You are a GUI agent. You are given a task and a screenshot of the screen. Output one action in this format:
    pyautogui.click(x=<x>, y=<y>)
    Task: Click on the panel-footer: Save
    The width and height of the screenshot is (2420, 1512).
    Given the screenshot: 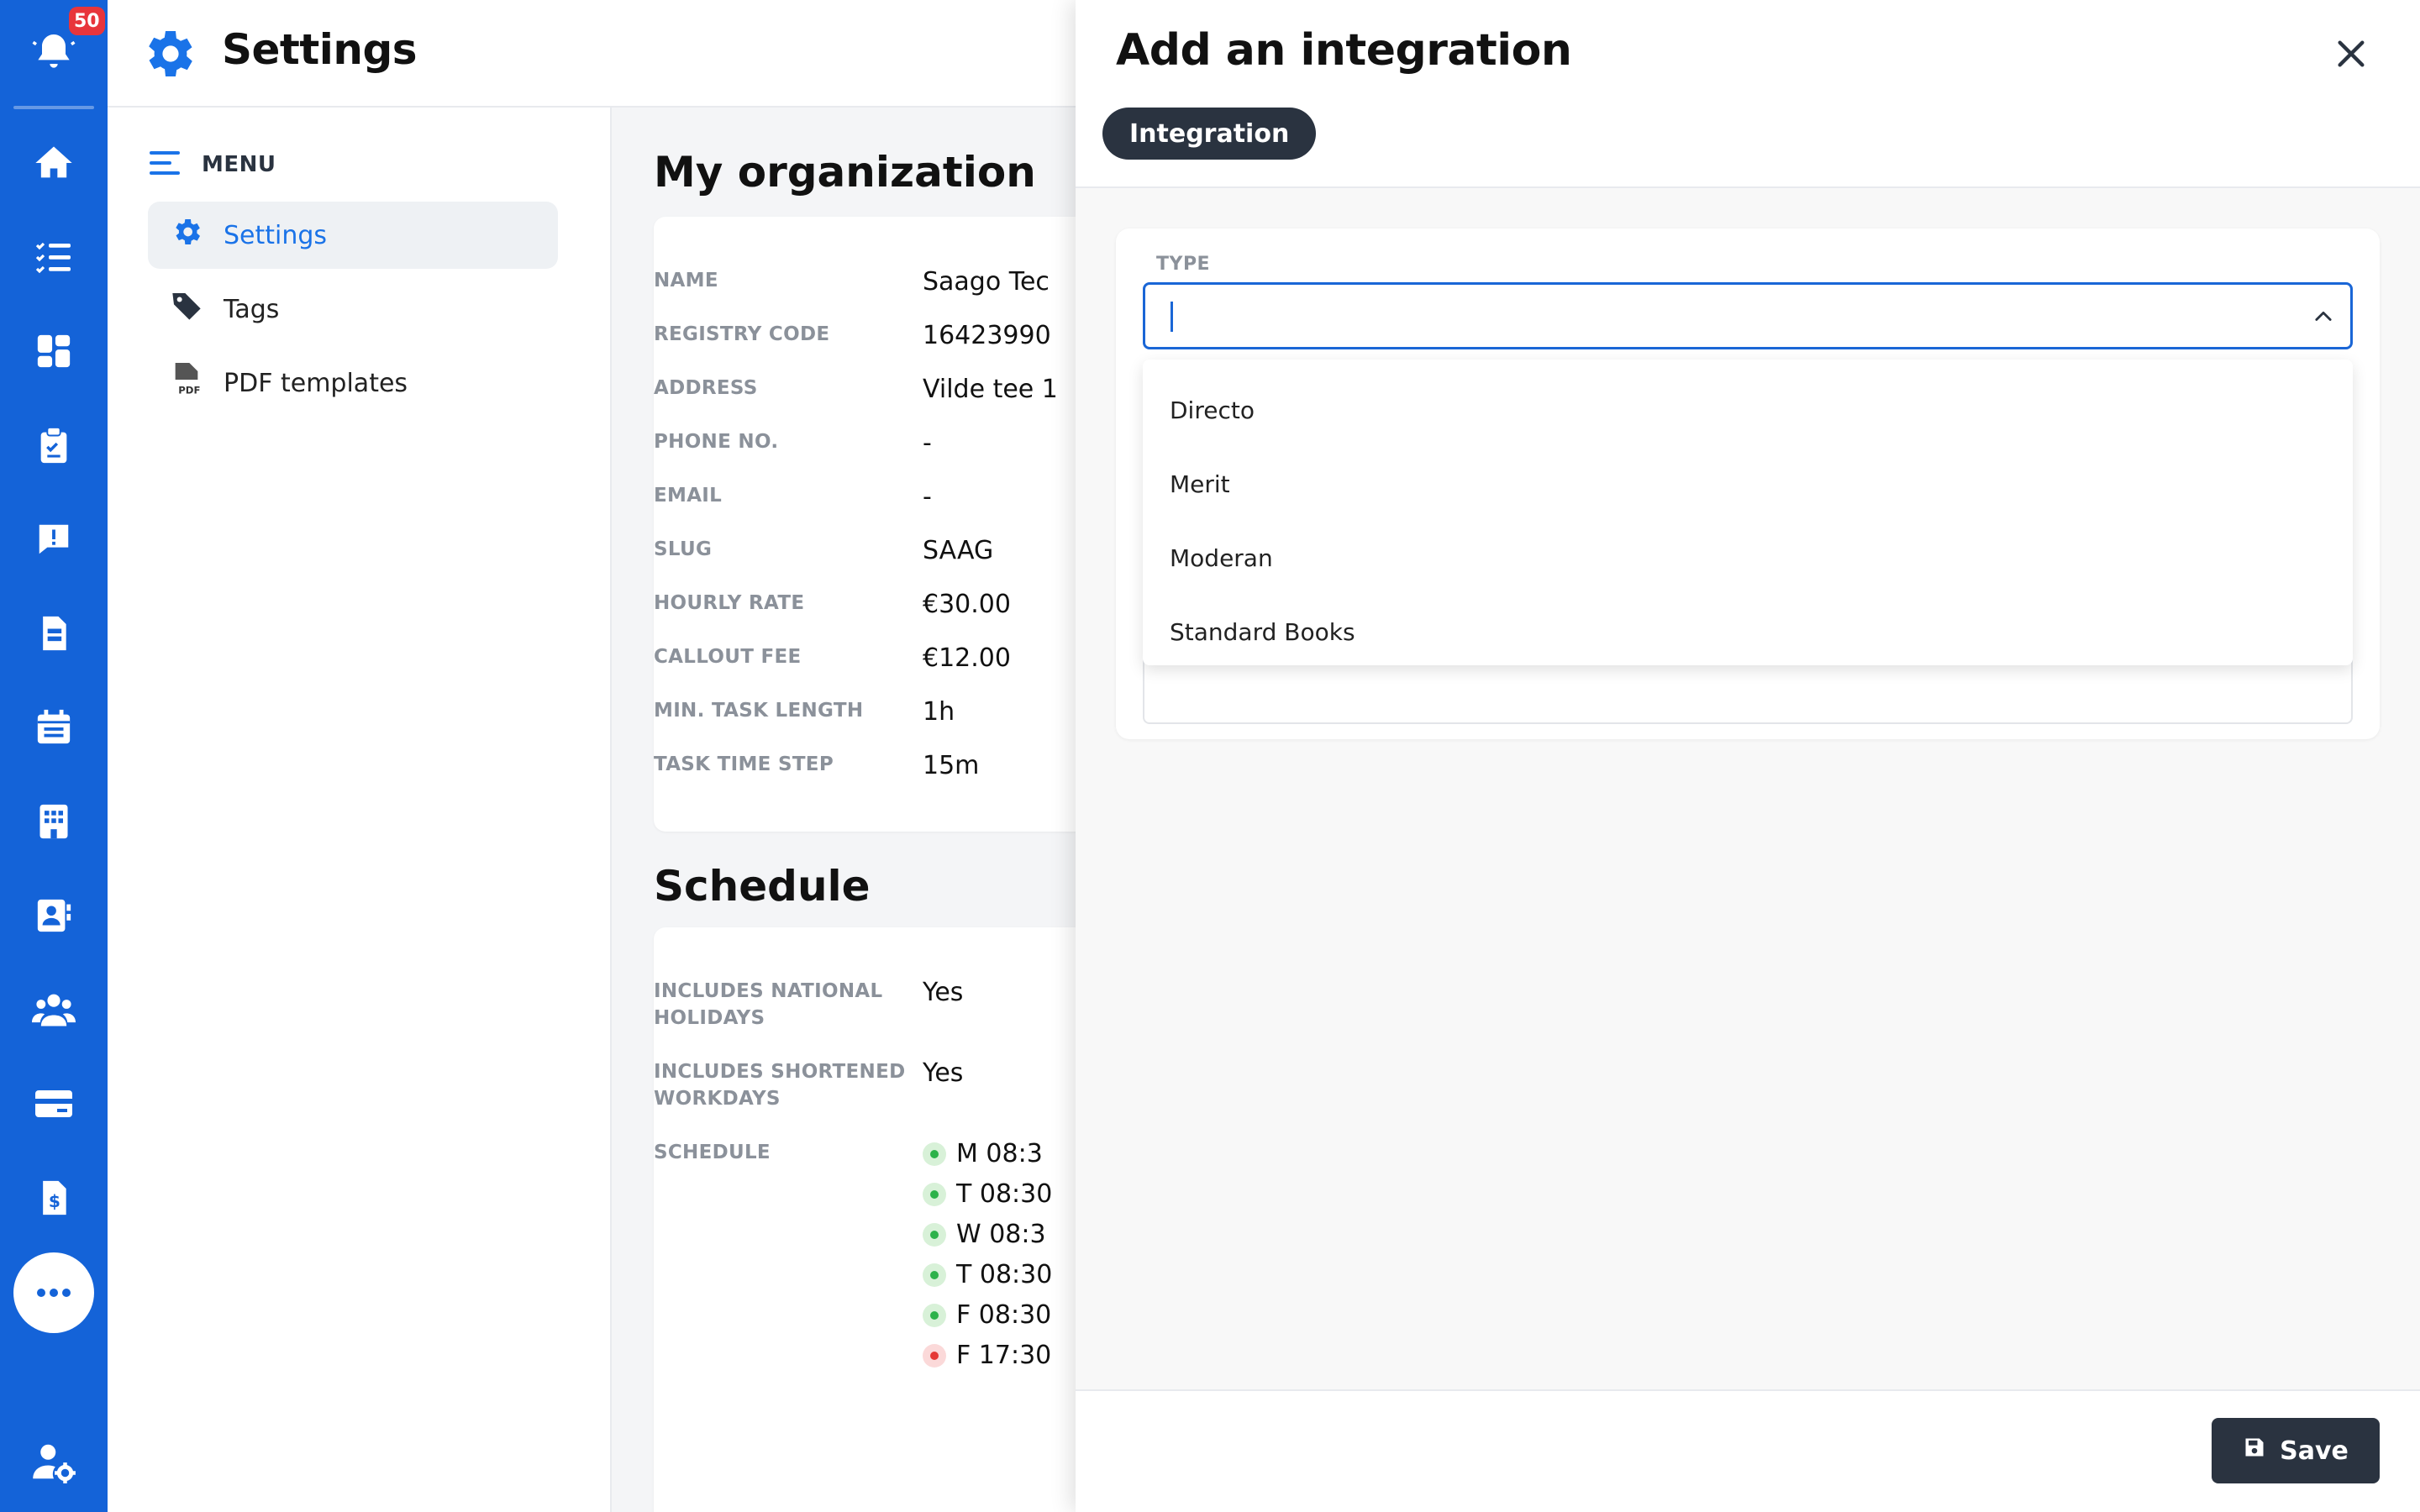 What is the action you would take?
    pyautogui.click(x=1748, y=1450)
    